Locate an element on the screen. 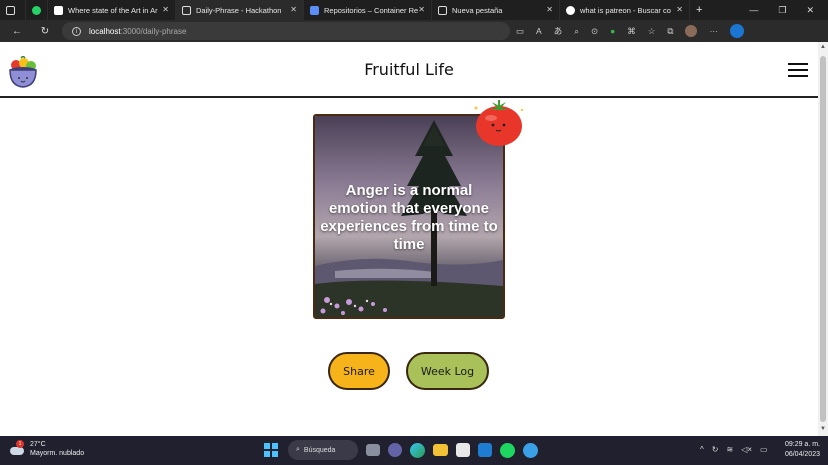 Image resolution: width=828 pixels, height=465 pixels. azure-icon is located at coordinates (314, 10).